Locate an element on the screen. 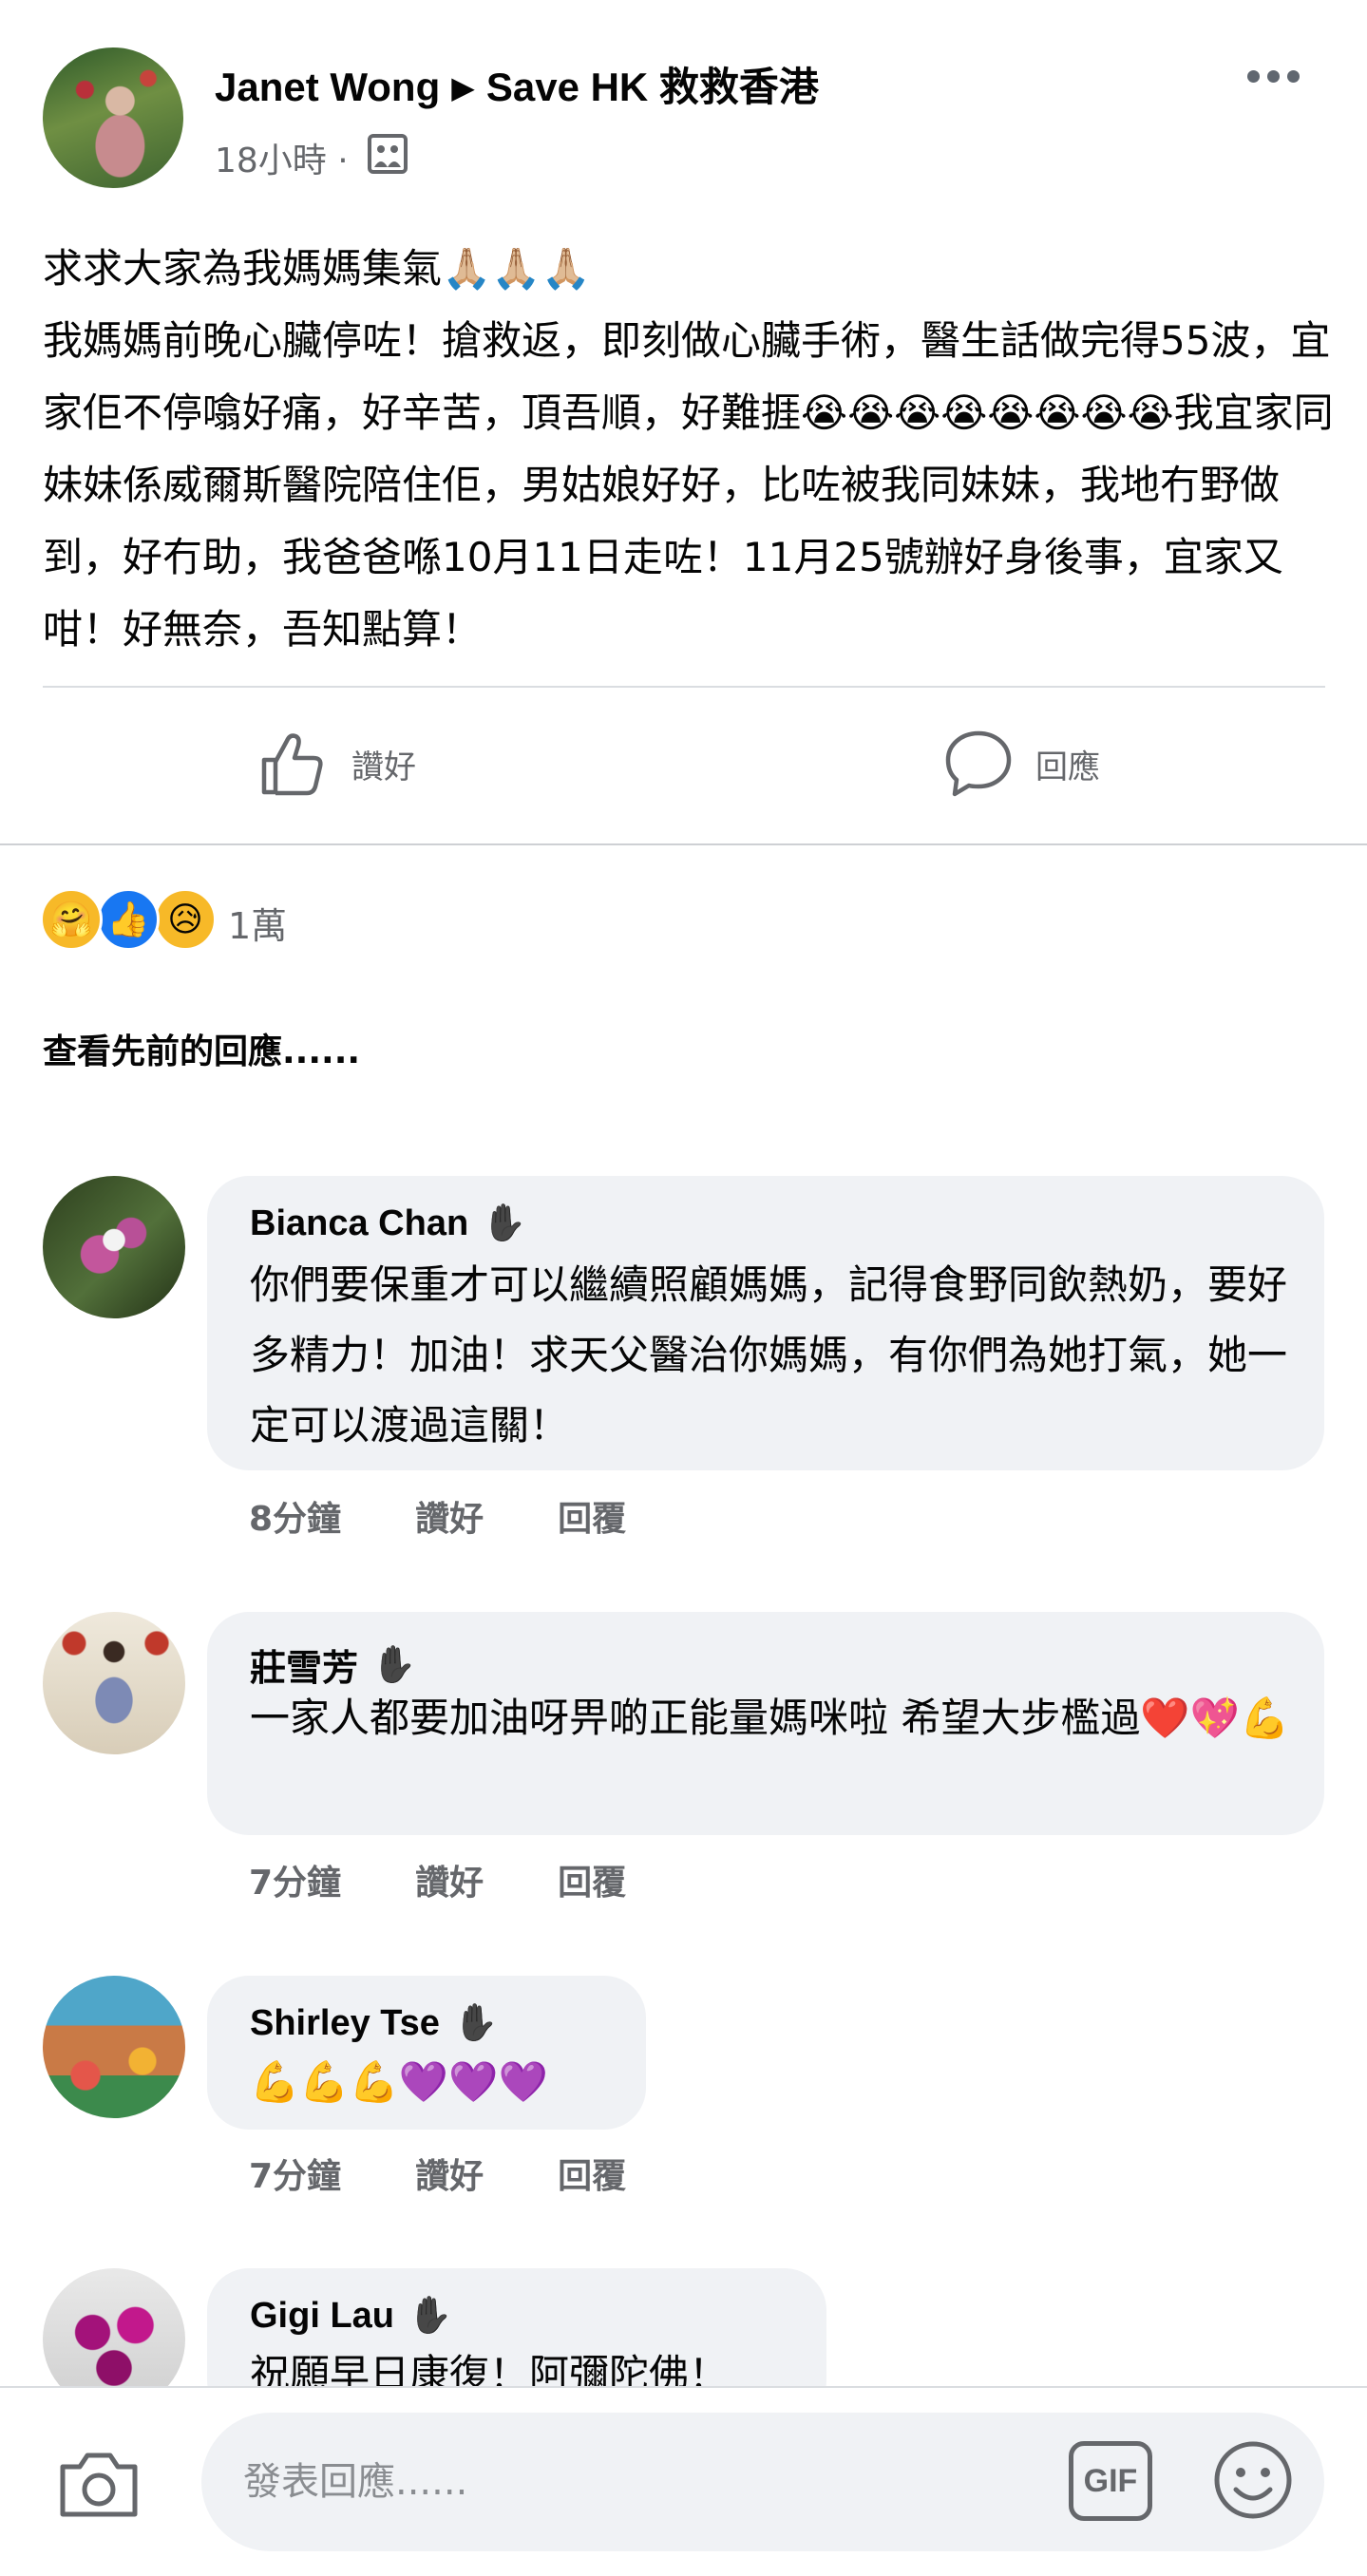 This screenshot has width=1367, height=2576. share-arrow-icon: ▶ is located at coordinates (463, 87).